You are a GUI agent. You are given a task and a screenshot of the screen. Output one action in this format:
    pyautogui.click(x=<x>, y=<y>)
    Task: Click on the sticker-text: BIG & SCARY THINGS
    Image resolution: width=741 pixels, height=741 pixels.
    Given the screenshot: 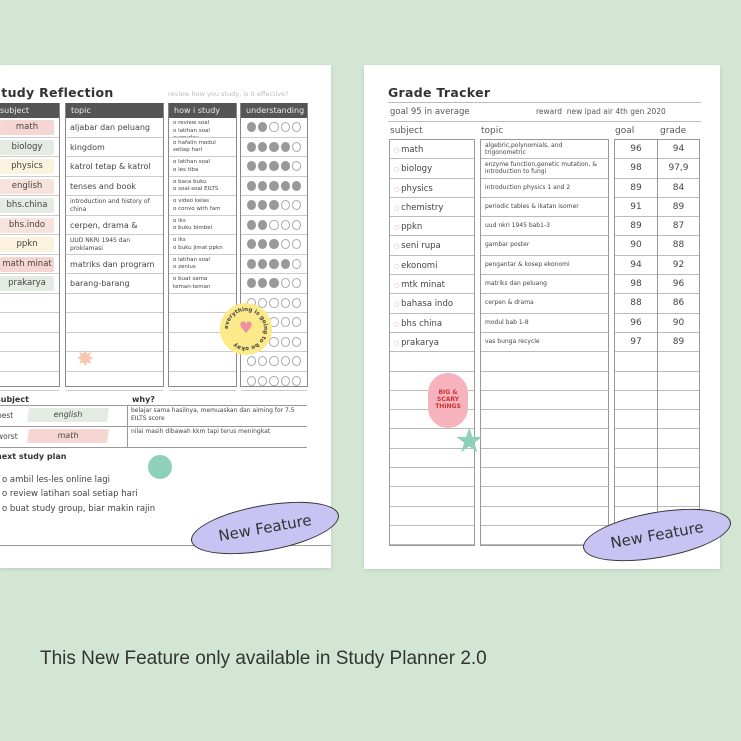 What is the action you would take?
    pyautogui.click(x=448, y=399)
    